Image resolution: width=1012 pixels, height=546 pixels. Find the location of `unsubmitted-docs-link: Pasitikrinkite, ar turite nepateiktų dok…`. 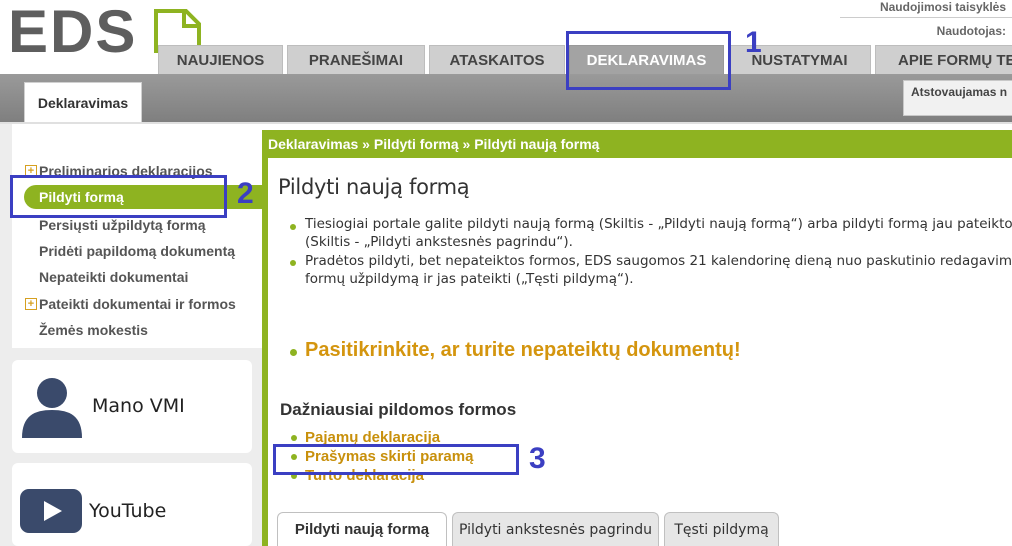

unsubmitted-docs-link: Pasitikrinkite, ar turite nepateiktų dok… is located at coordinates (523, 350).